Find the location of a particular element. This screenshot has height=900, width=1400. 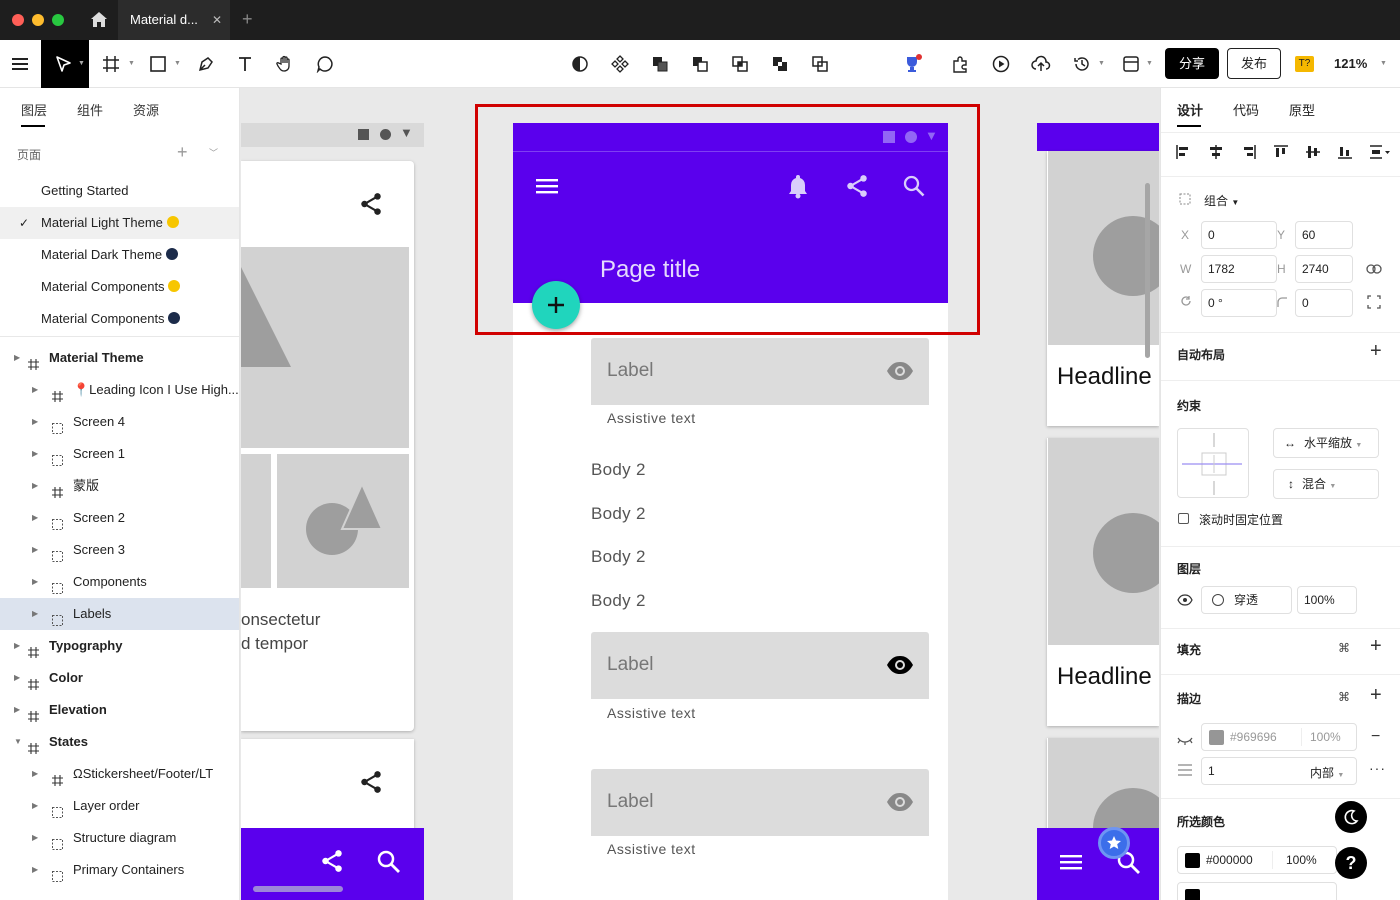

rotation-input: 0 ° is located at coordinates (1239, 303).